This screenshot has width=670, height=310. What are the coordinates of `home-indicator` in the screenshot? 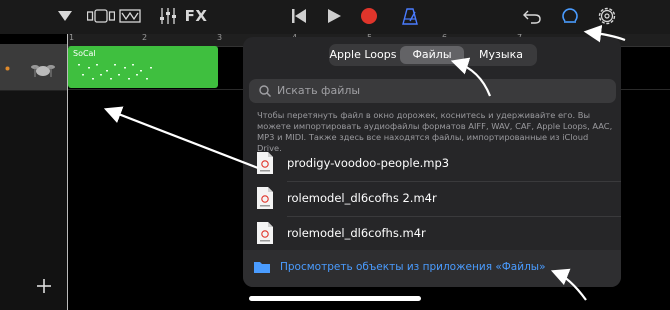 It's located at (335, 298).